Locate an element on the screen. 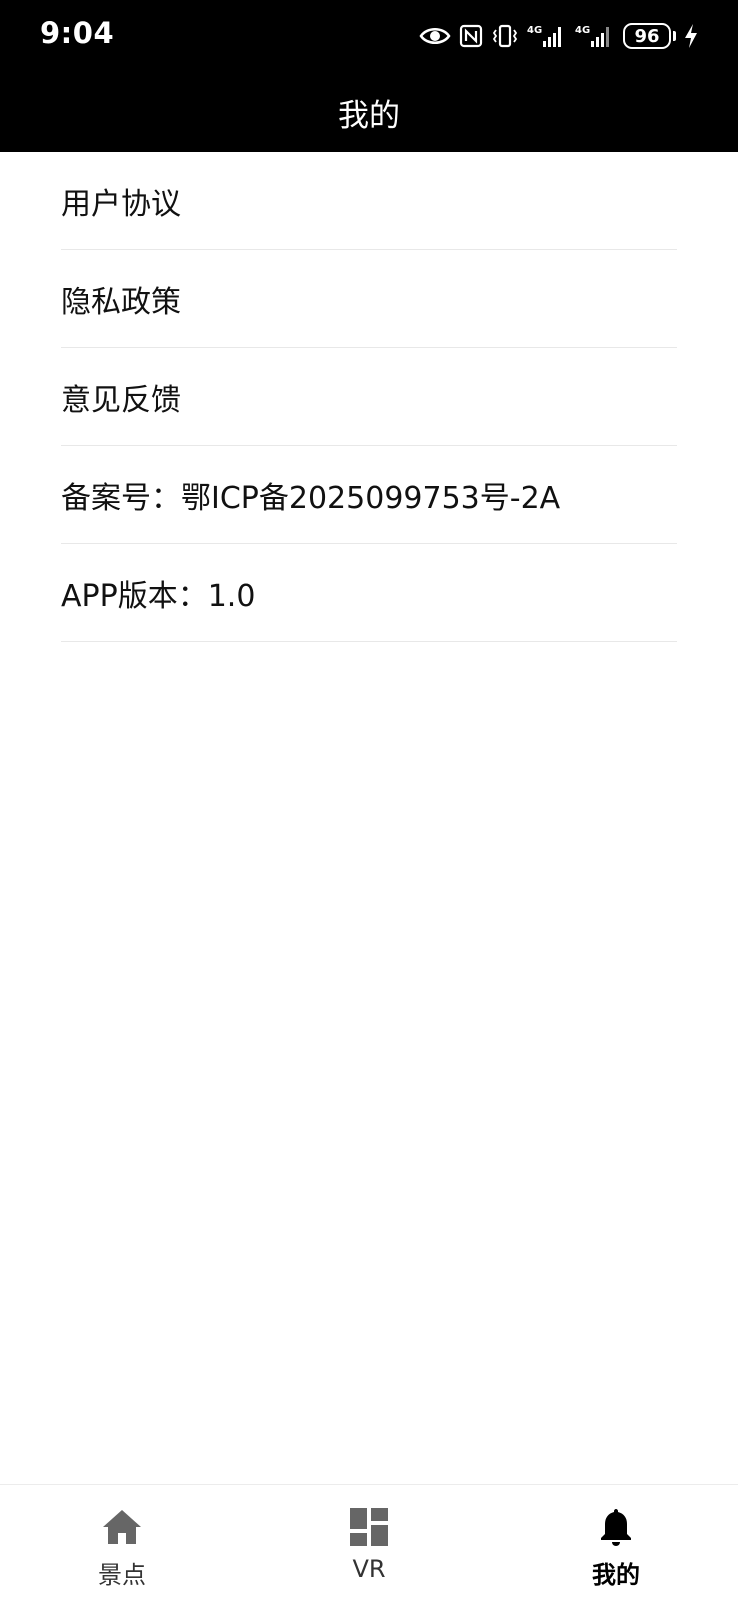 This screenshot has width=738, height=1601. battery-level: 96 is located at coordinates (647, 36).